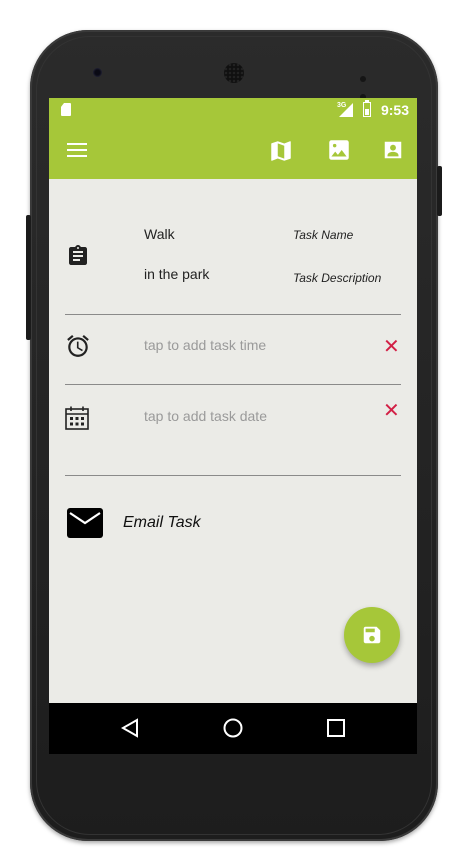  What do you see at coordinates (77, 420) in the screenshot?
I see `calendar-icon` at bounding box center [77, 420].